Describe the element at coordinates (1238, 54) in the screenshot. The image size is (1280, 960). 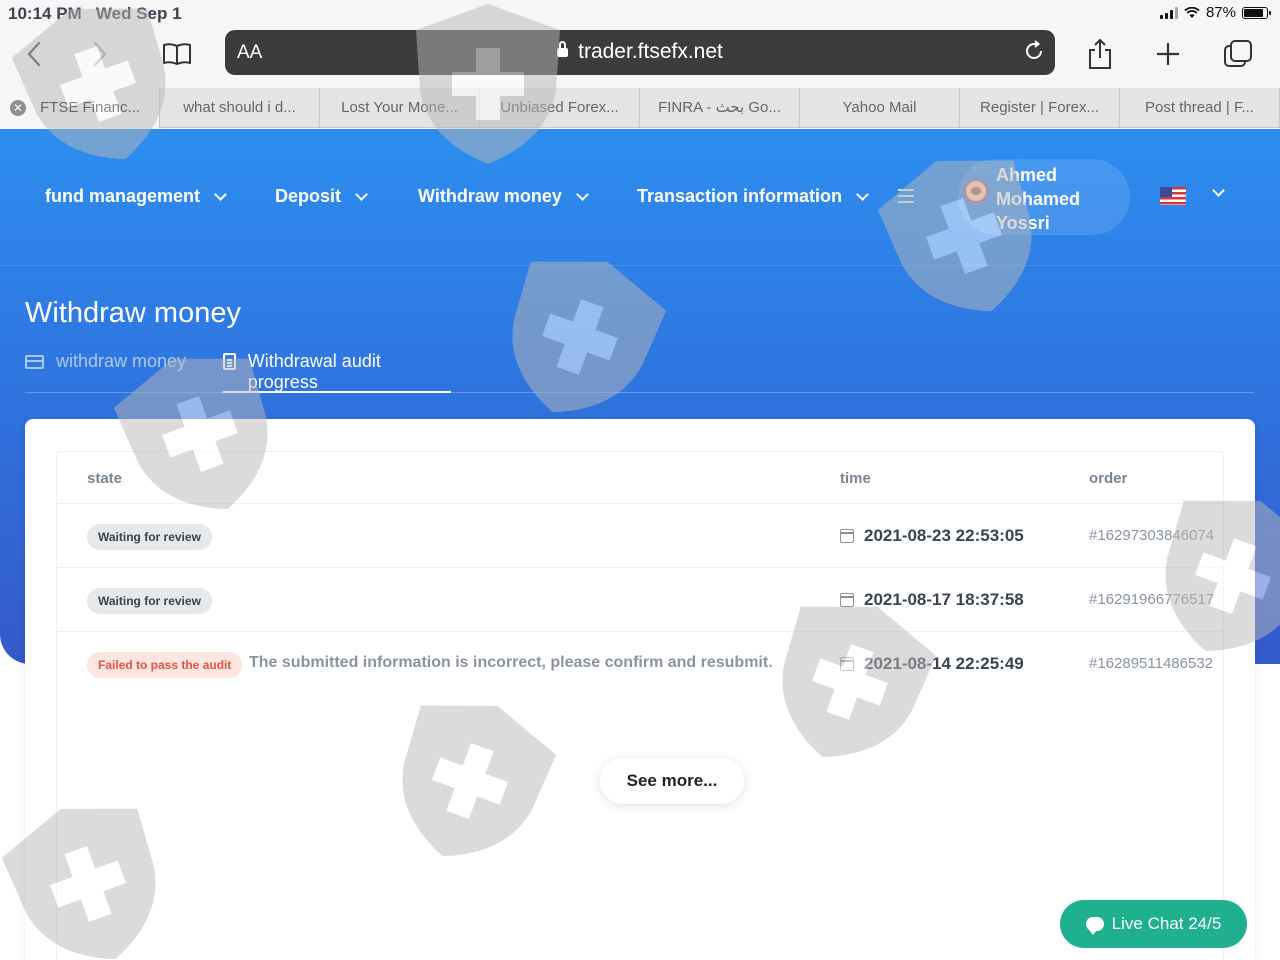
I see `tabs-overview-icon` at that location.